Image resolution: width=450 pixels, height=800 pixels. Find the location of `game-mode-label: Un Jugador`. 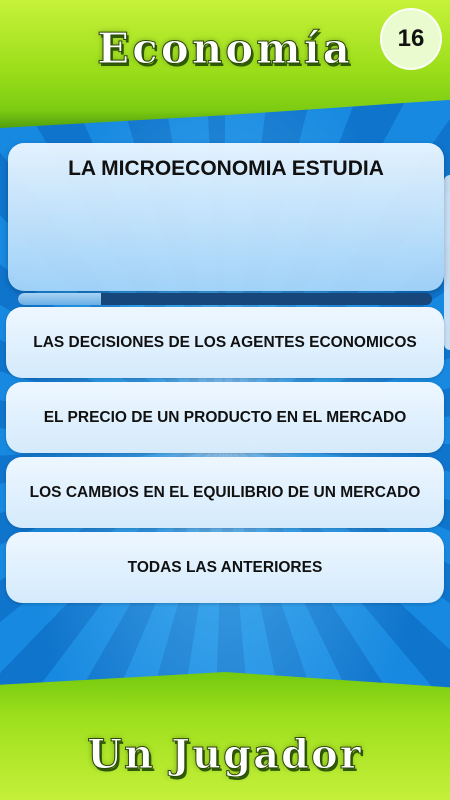

game-mode-label: Un Jugador is located at coordinates (225, 755).